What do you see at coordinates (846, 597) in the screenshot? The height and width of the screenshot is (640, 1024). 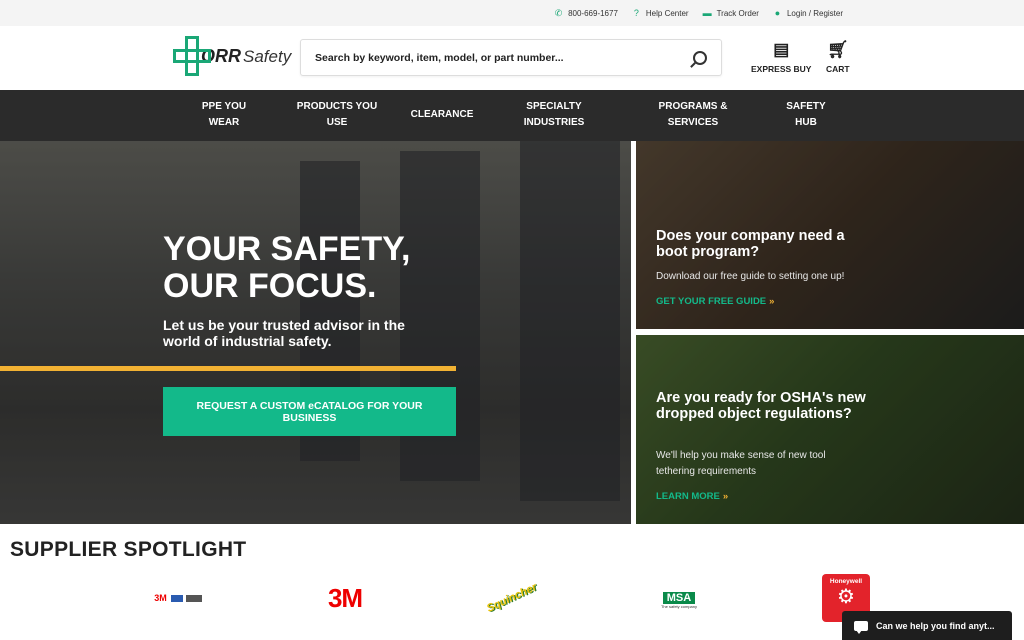 I see `gear-icon: ⚙` at bounding box center [846, 597].